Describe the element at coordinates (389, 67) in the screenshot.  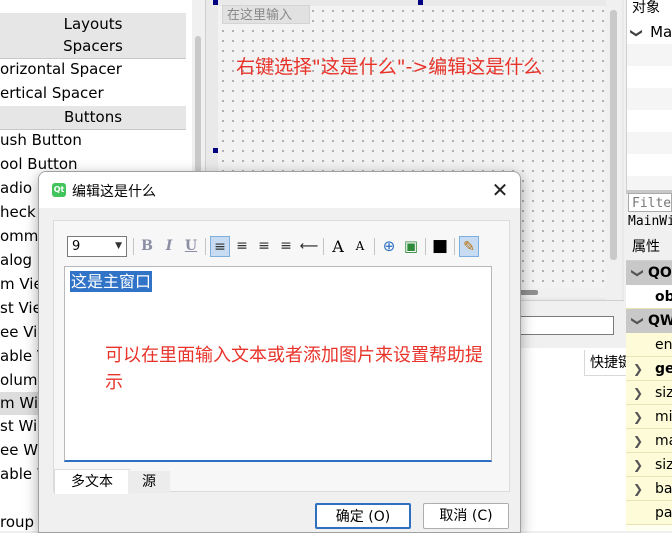
I see `instruction-text: 右键选择"这是什么"->编辑这是什么` at that location.